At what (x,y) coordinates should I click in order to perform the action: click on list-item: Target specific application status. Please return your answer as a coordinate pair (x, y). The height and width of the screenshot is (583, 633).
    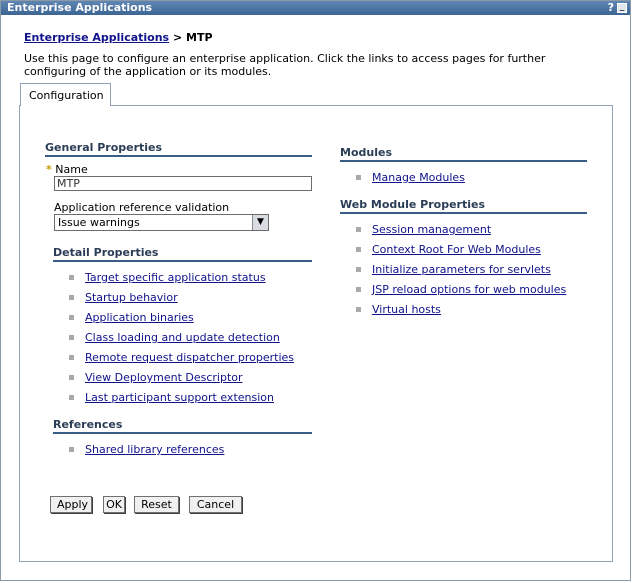
    Looking at the image, I should click on (181, 281).